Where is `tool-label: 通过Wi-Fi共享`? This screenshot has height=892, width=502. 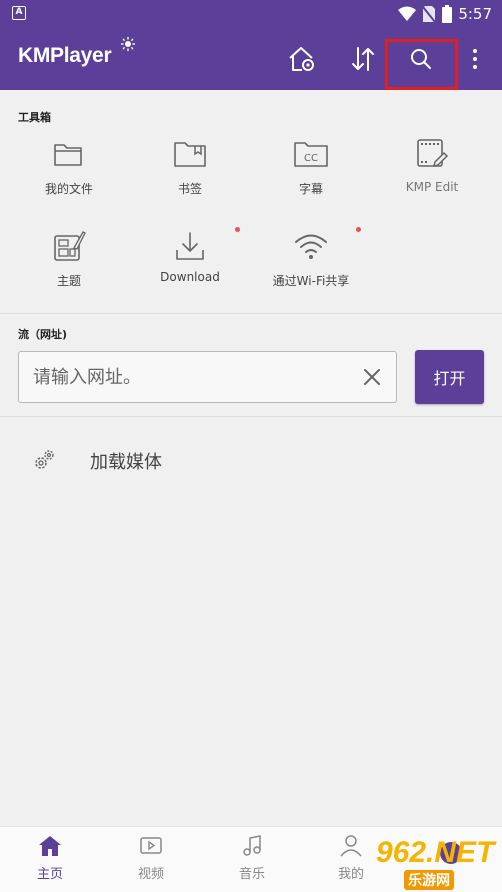
tool-label: 通过Wi-Fi共享 is located at coordinates (311, 281).